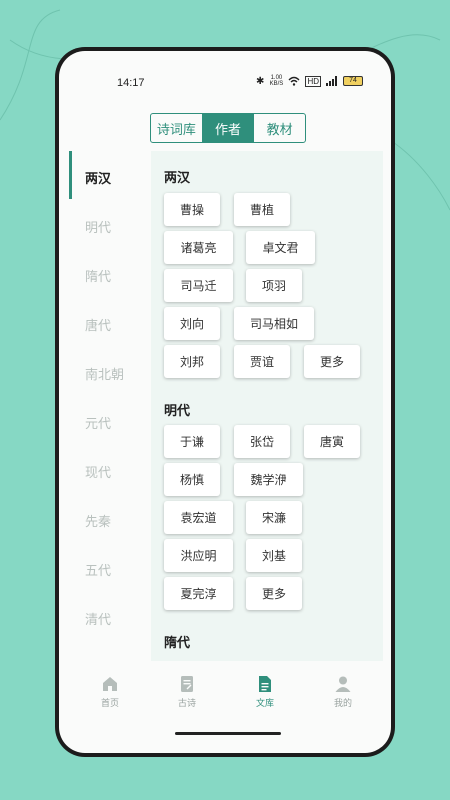  I want to click on section-title: 隋代, so click(177, 643).